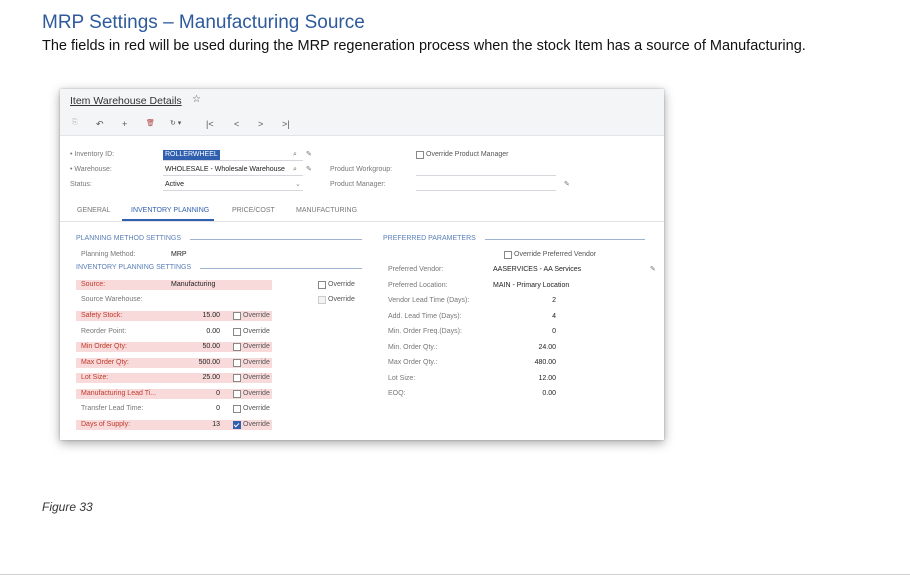  Describe the element at coordinates (295, 155) in the screenshot. I see `search-icon: ⌕` at that location.